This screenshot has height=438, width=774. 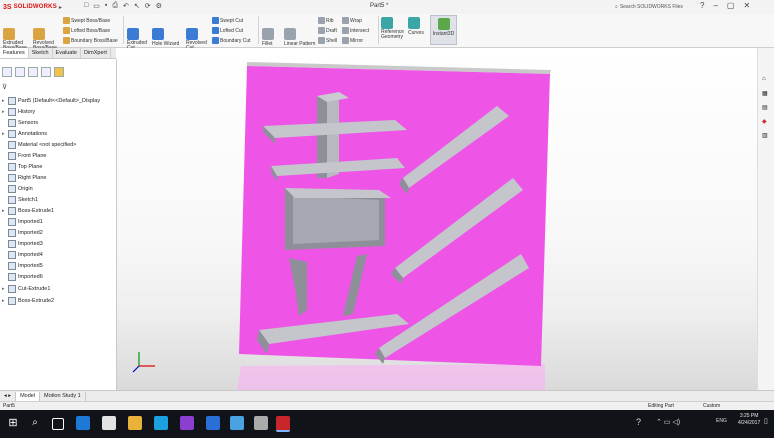 What do you see at coordinates (378, 30) in the screenshot?
I see `ribbon-separator` at bounding box center [378, 30].